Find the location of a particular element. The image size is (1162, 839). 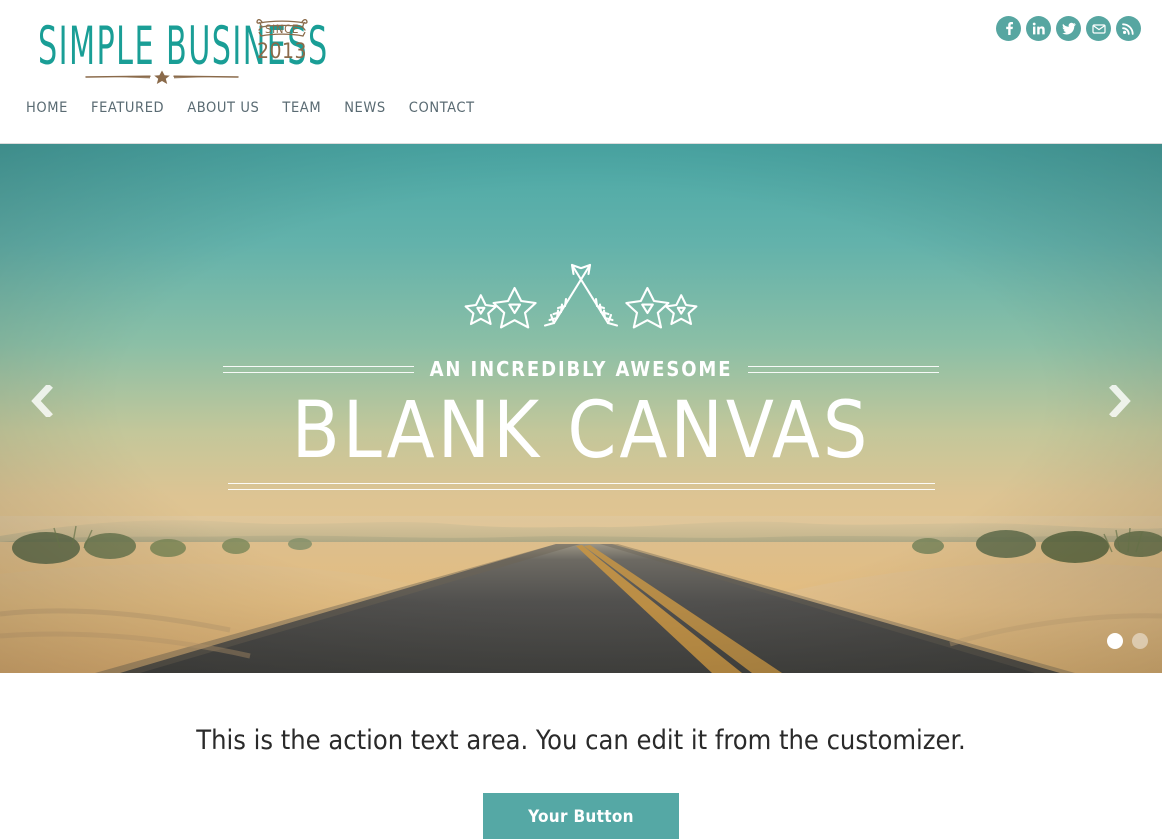

social-link-twitter is located at coordinates (1068, 28).